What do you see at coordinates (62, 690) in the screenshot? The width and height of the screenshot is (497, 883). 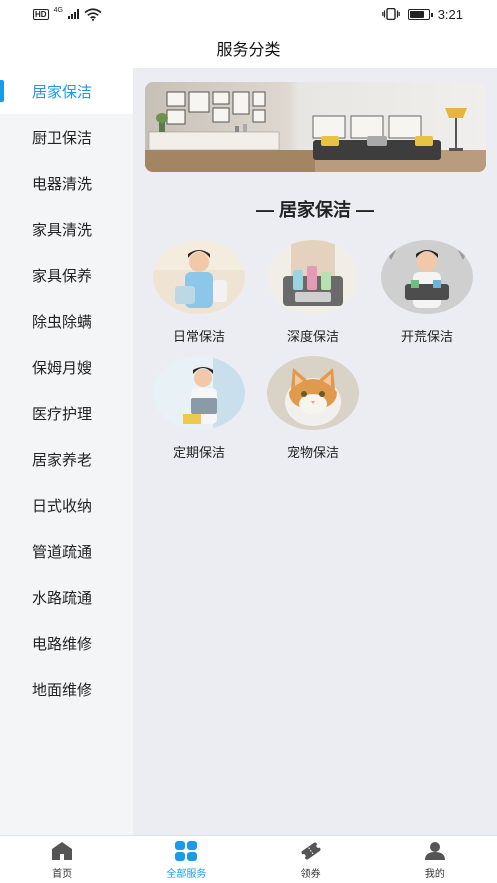 I see `sidebar-item-label: 地面维修` at bounding box center [62, 690].